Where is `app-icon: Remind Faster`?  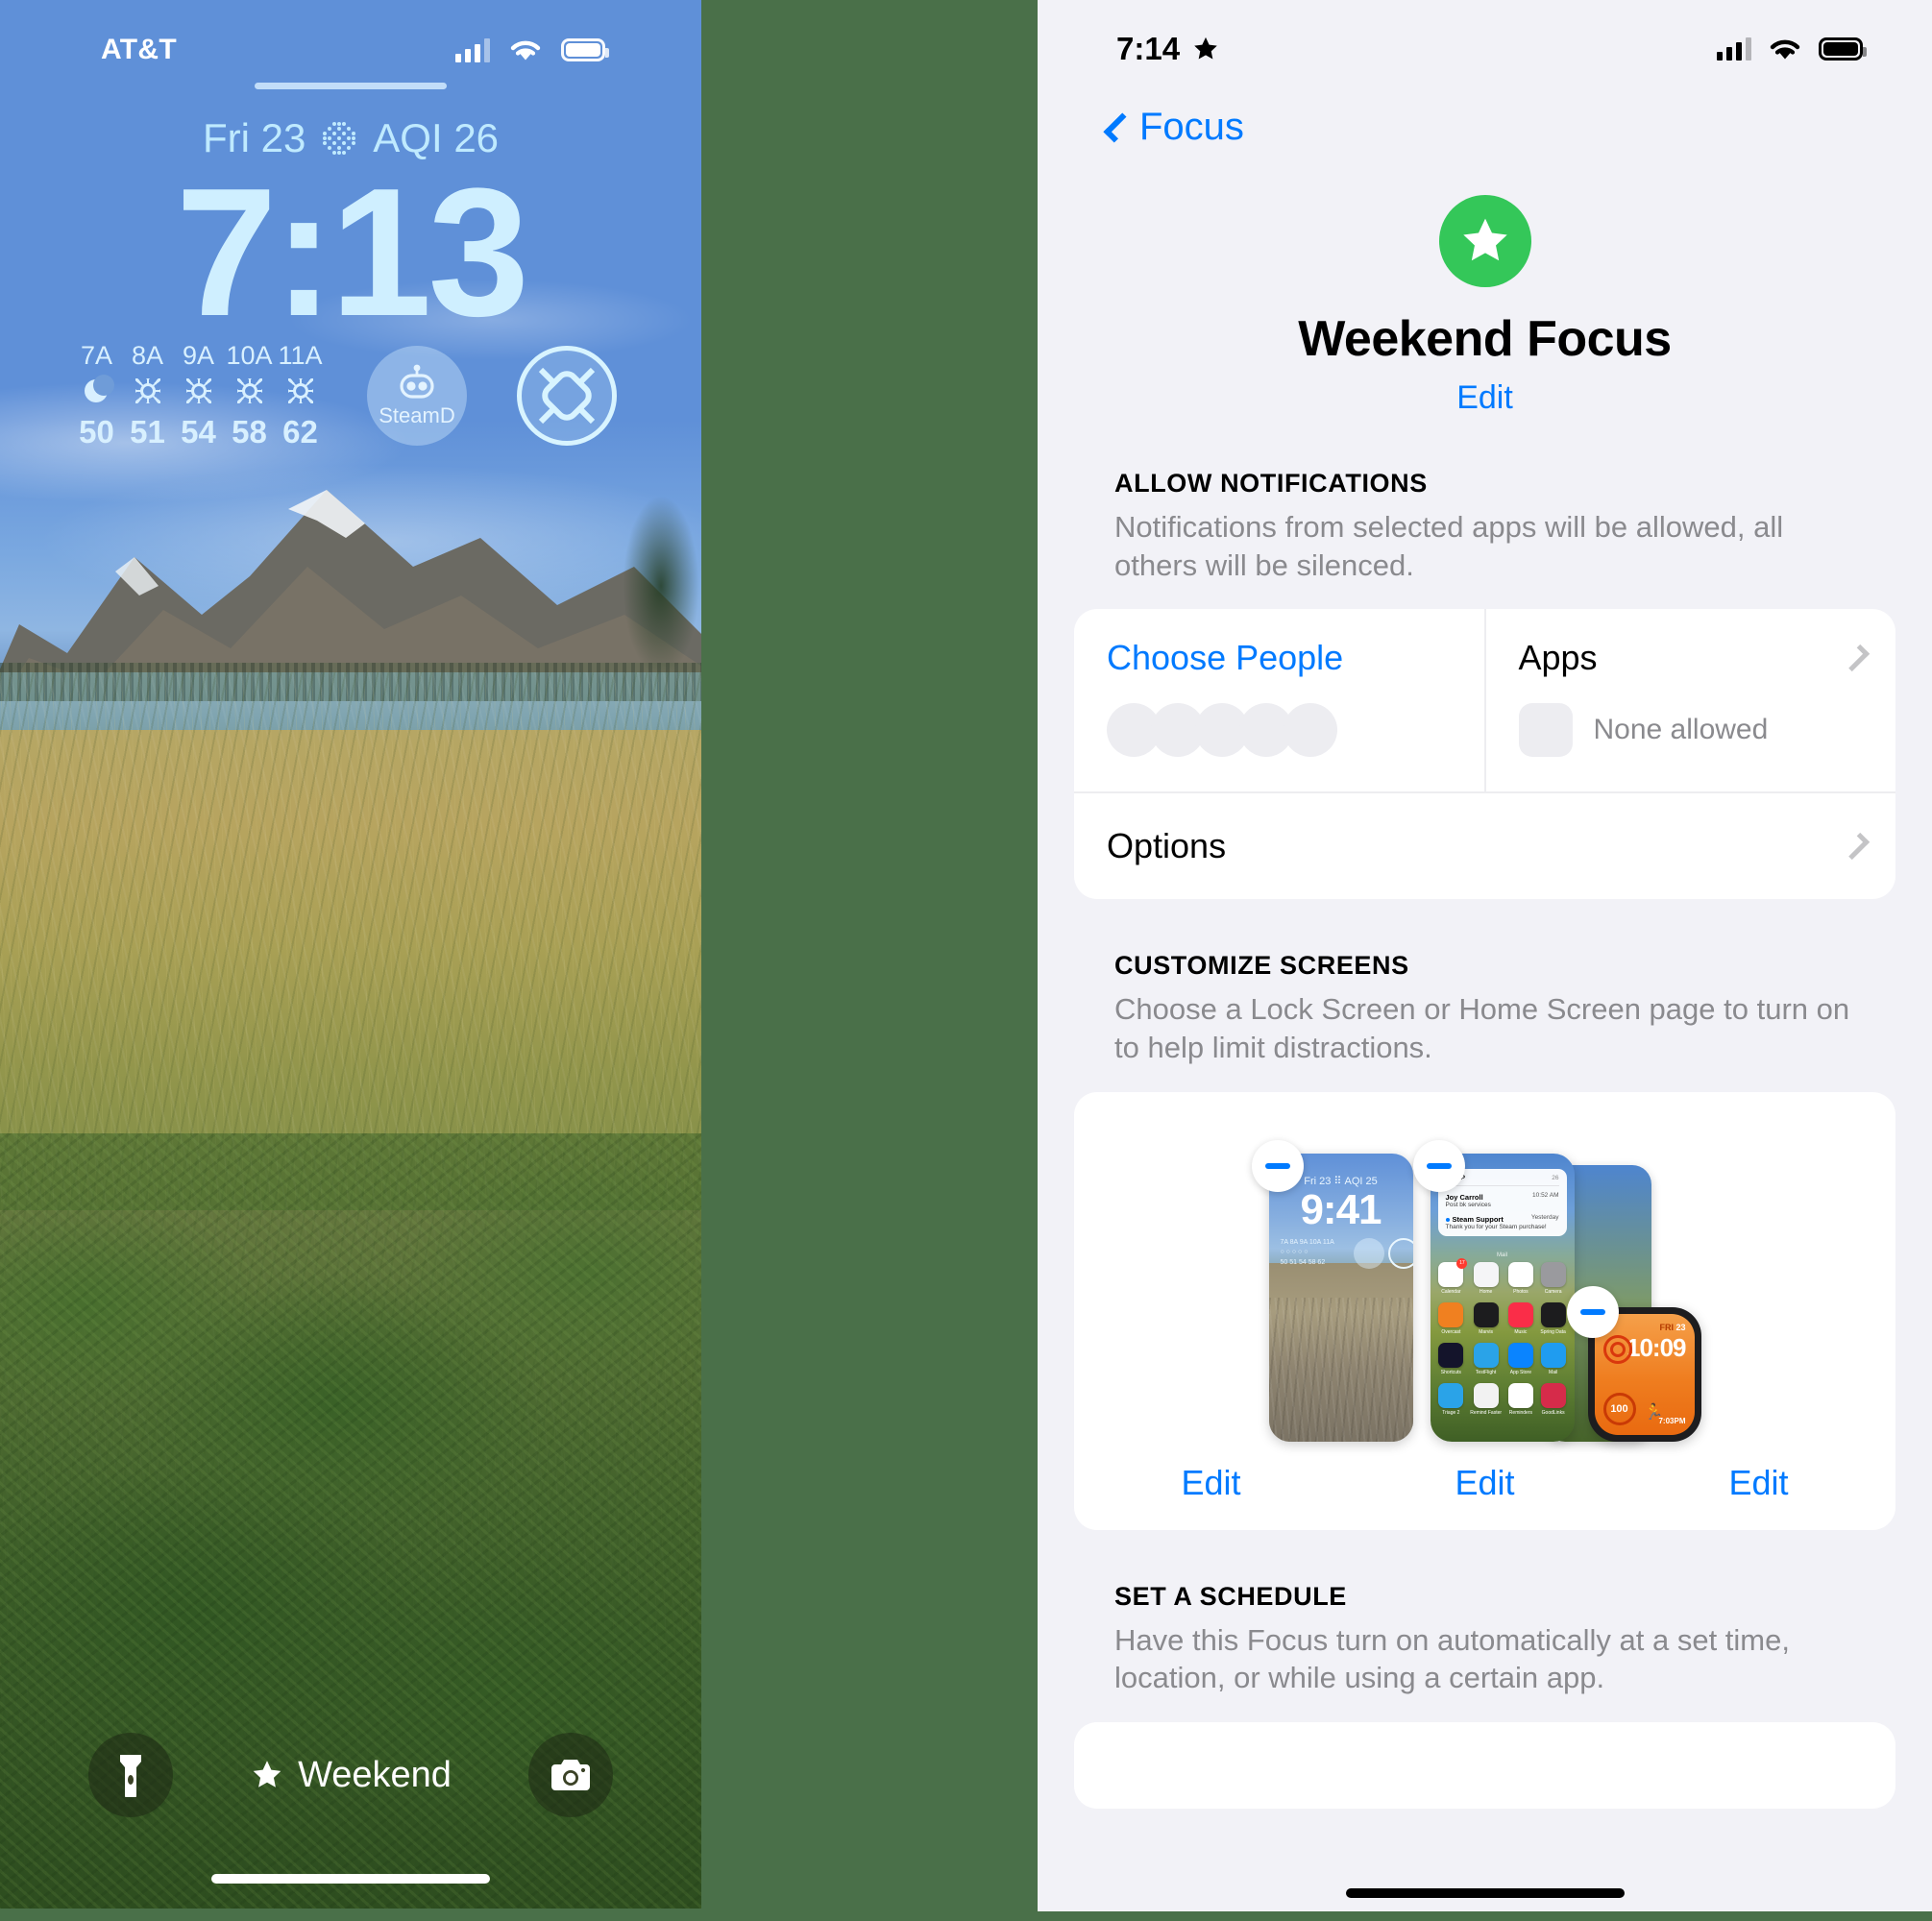 app-icon: Remind Faster is located at coordinates (1486, 1399).